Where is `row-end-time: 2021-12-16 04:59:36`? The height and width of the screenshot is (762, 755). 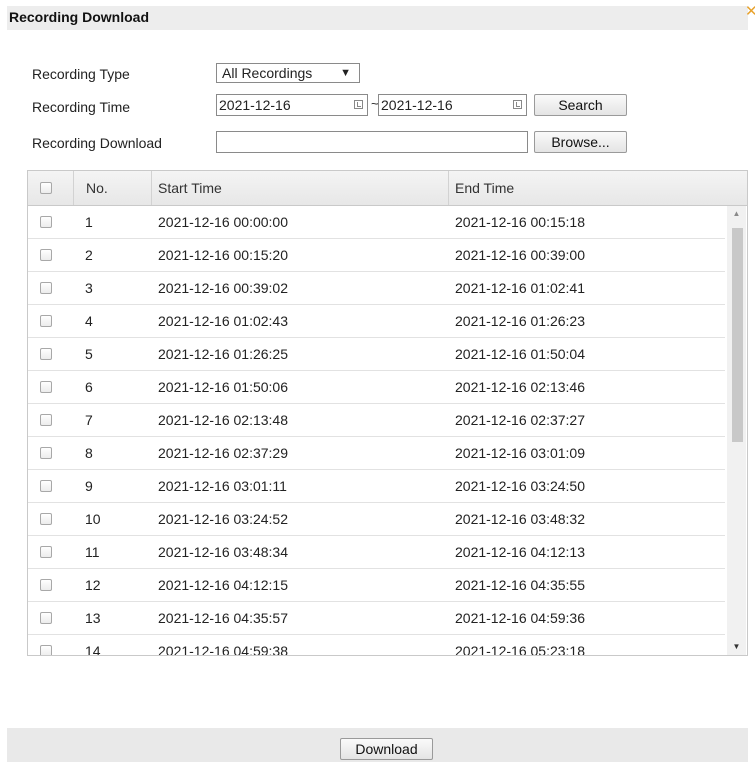 row-end-time: 2021-12-16 04:59:36 is located at coordinates (520, 618).